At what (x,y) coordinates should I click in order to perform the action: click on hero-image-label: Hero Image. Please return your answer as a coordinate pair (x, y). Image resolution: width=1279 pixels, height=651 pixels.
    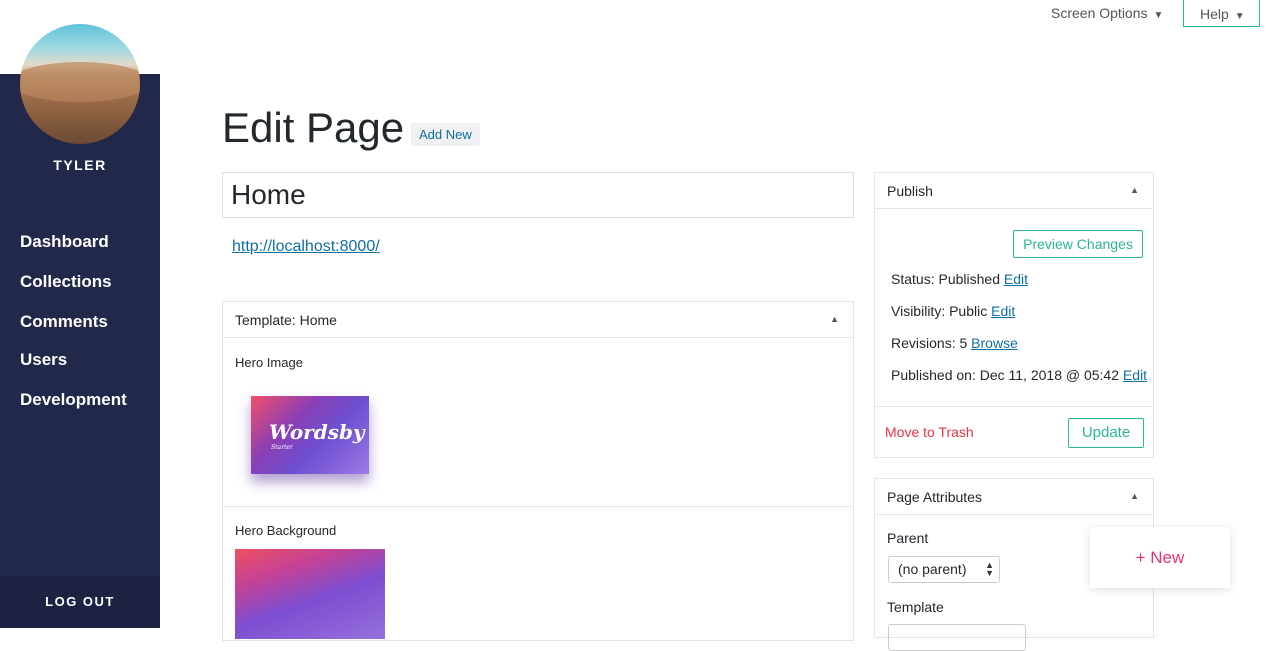
    Looking at the image, I should click on (269, 362).